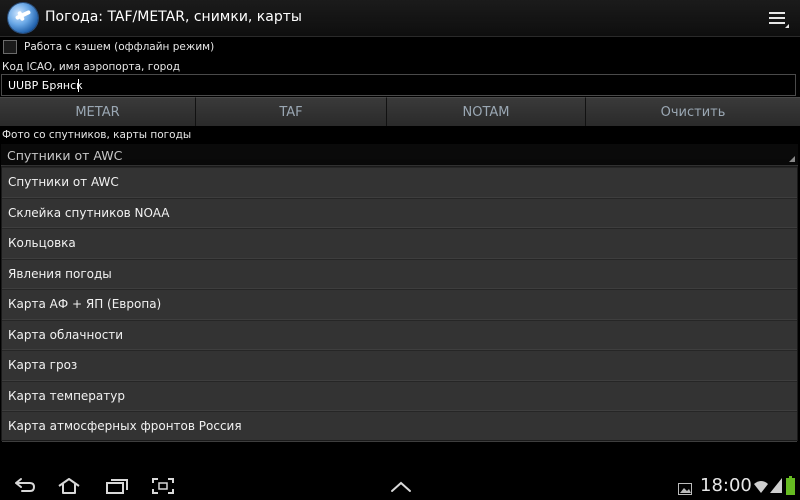  I want to click on recent-apps-icon, so click(117, 486).